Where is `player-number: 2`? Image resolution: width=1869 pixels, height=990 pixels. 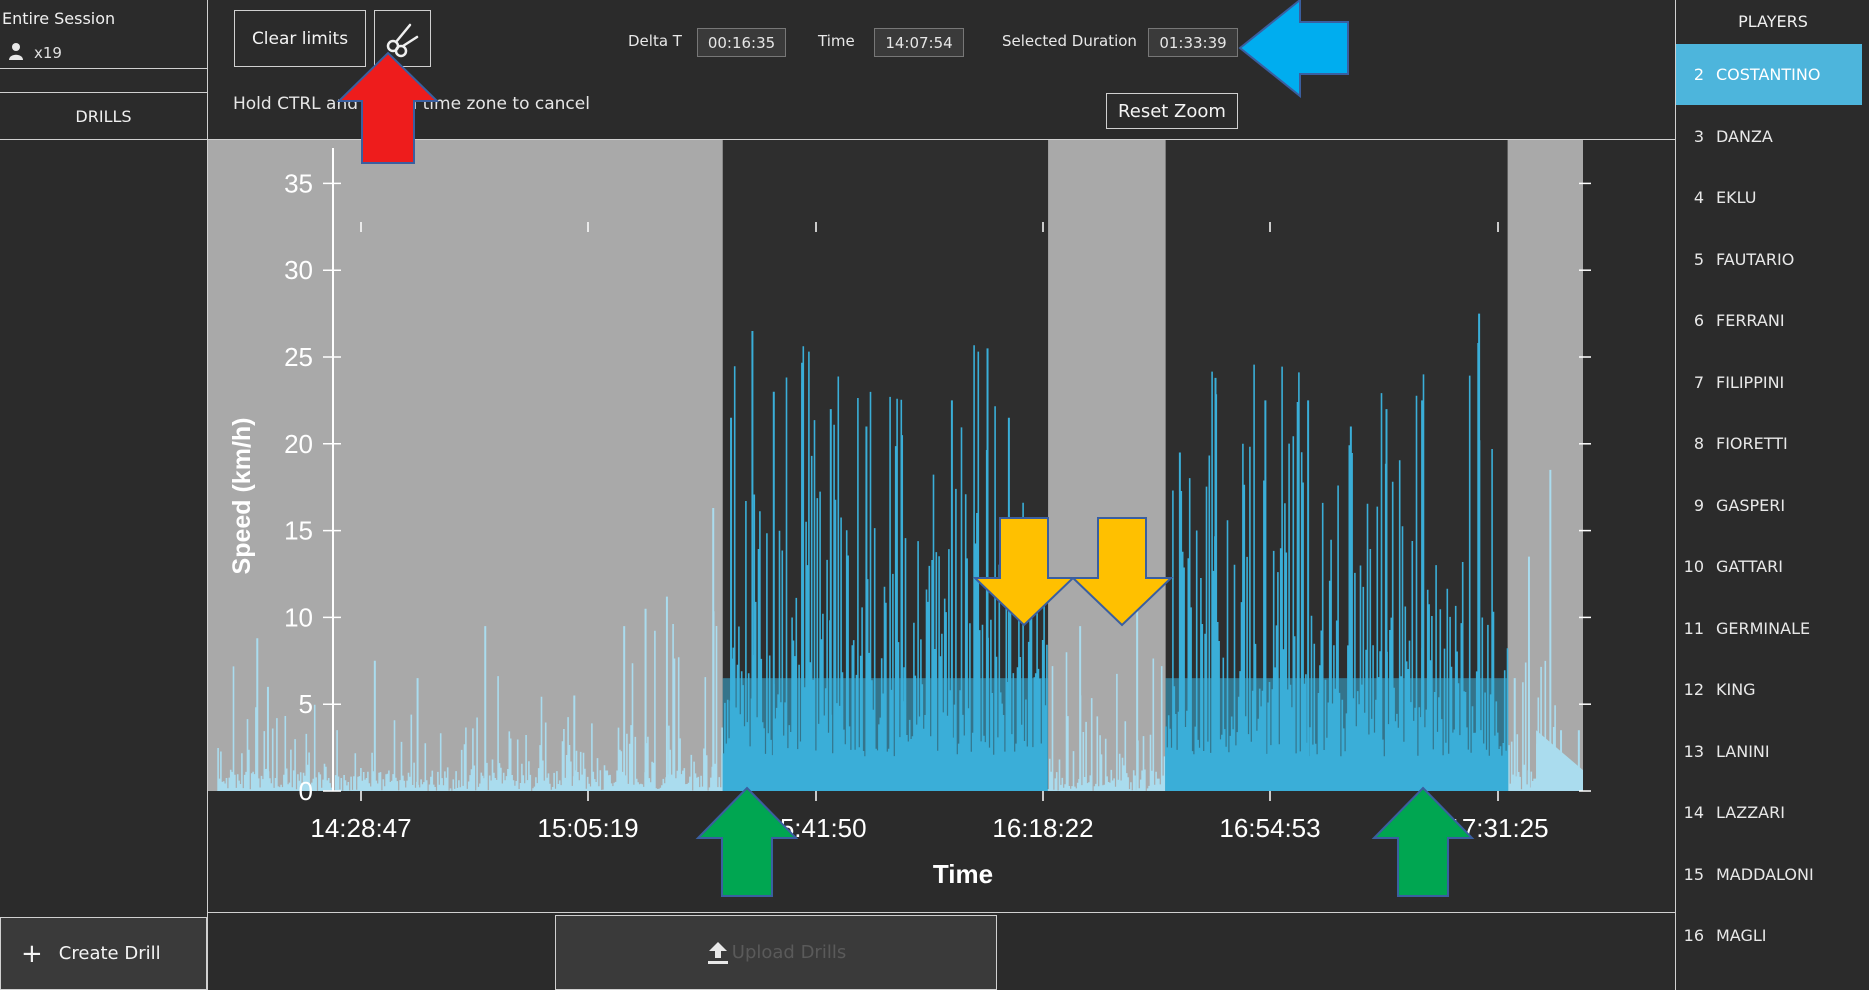 player-number: 2 is located at coordinates (1698, 74).